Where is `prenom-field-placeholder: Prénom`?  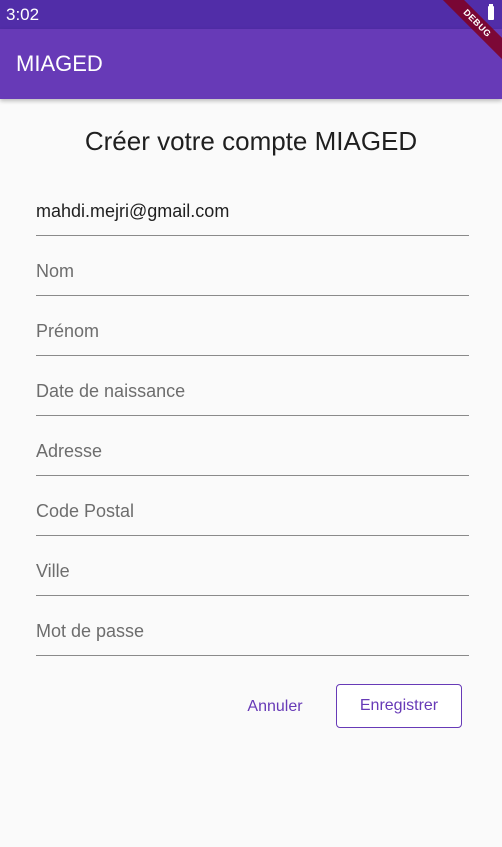 prenom-field-placeholder: Prénom is located at coordinates (68, 331).